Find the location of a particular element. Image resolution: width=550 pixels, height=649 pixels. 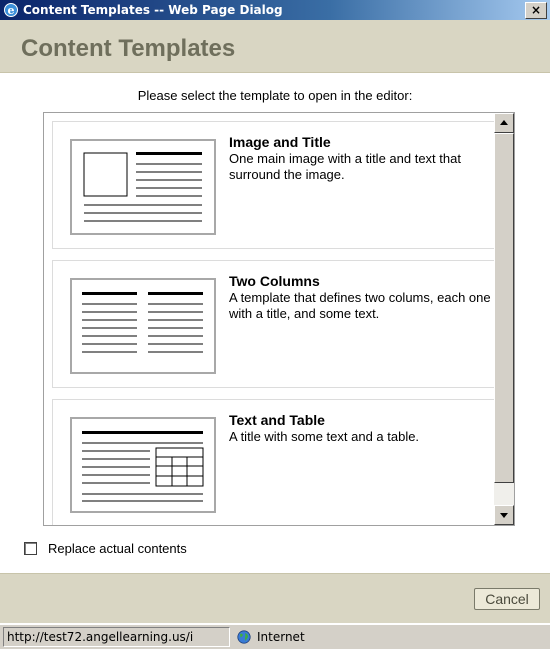

scrollbar-thumb is located at coordinates (504, 308).